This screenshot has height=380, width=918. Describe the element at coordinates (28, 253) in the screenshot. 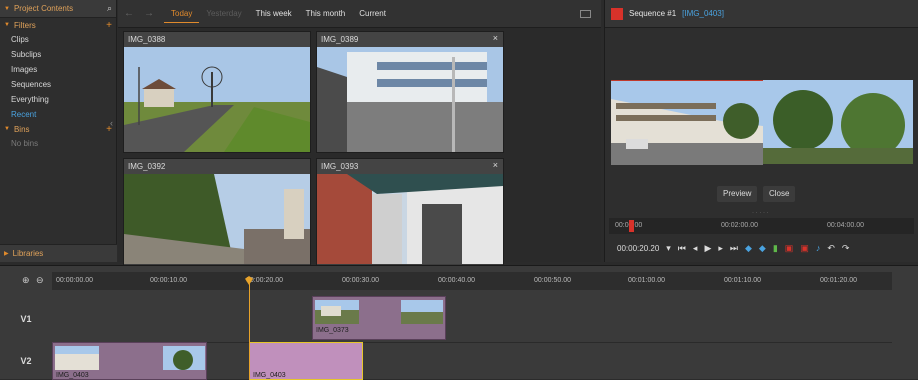

I see `libraries-label: Libraries` at that location.